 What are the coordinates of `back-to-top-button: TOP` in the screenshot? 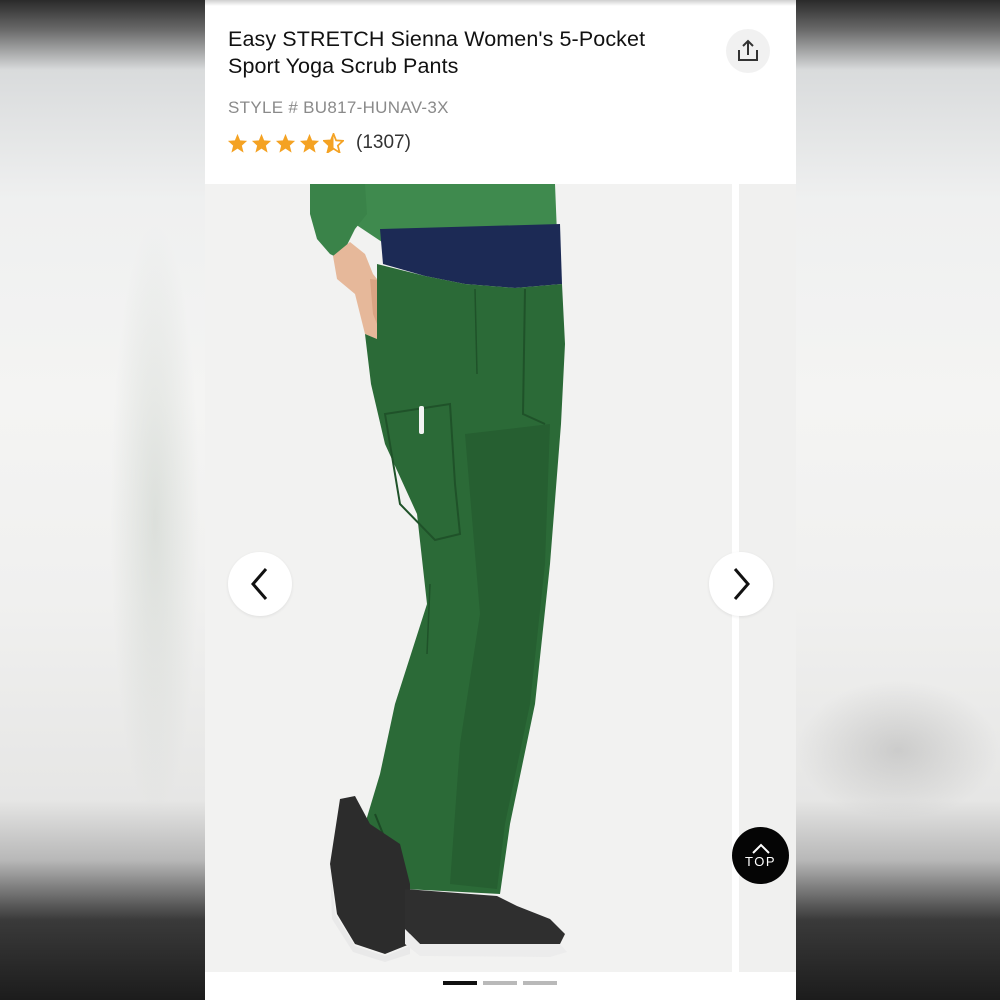 It's located at (760, 855).